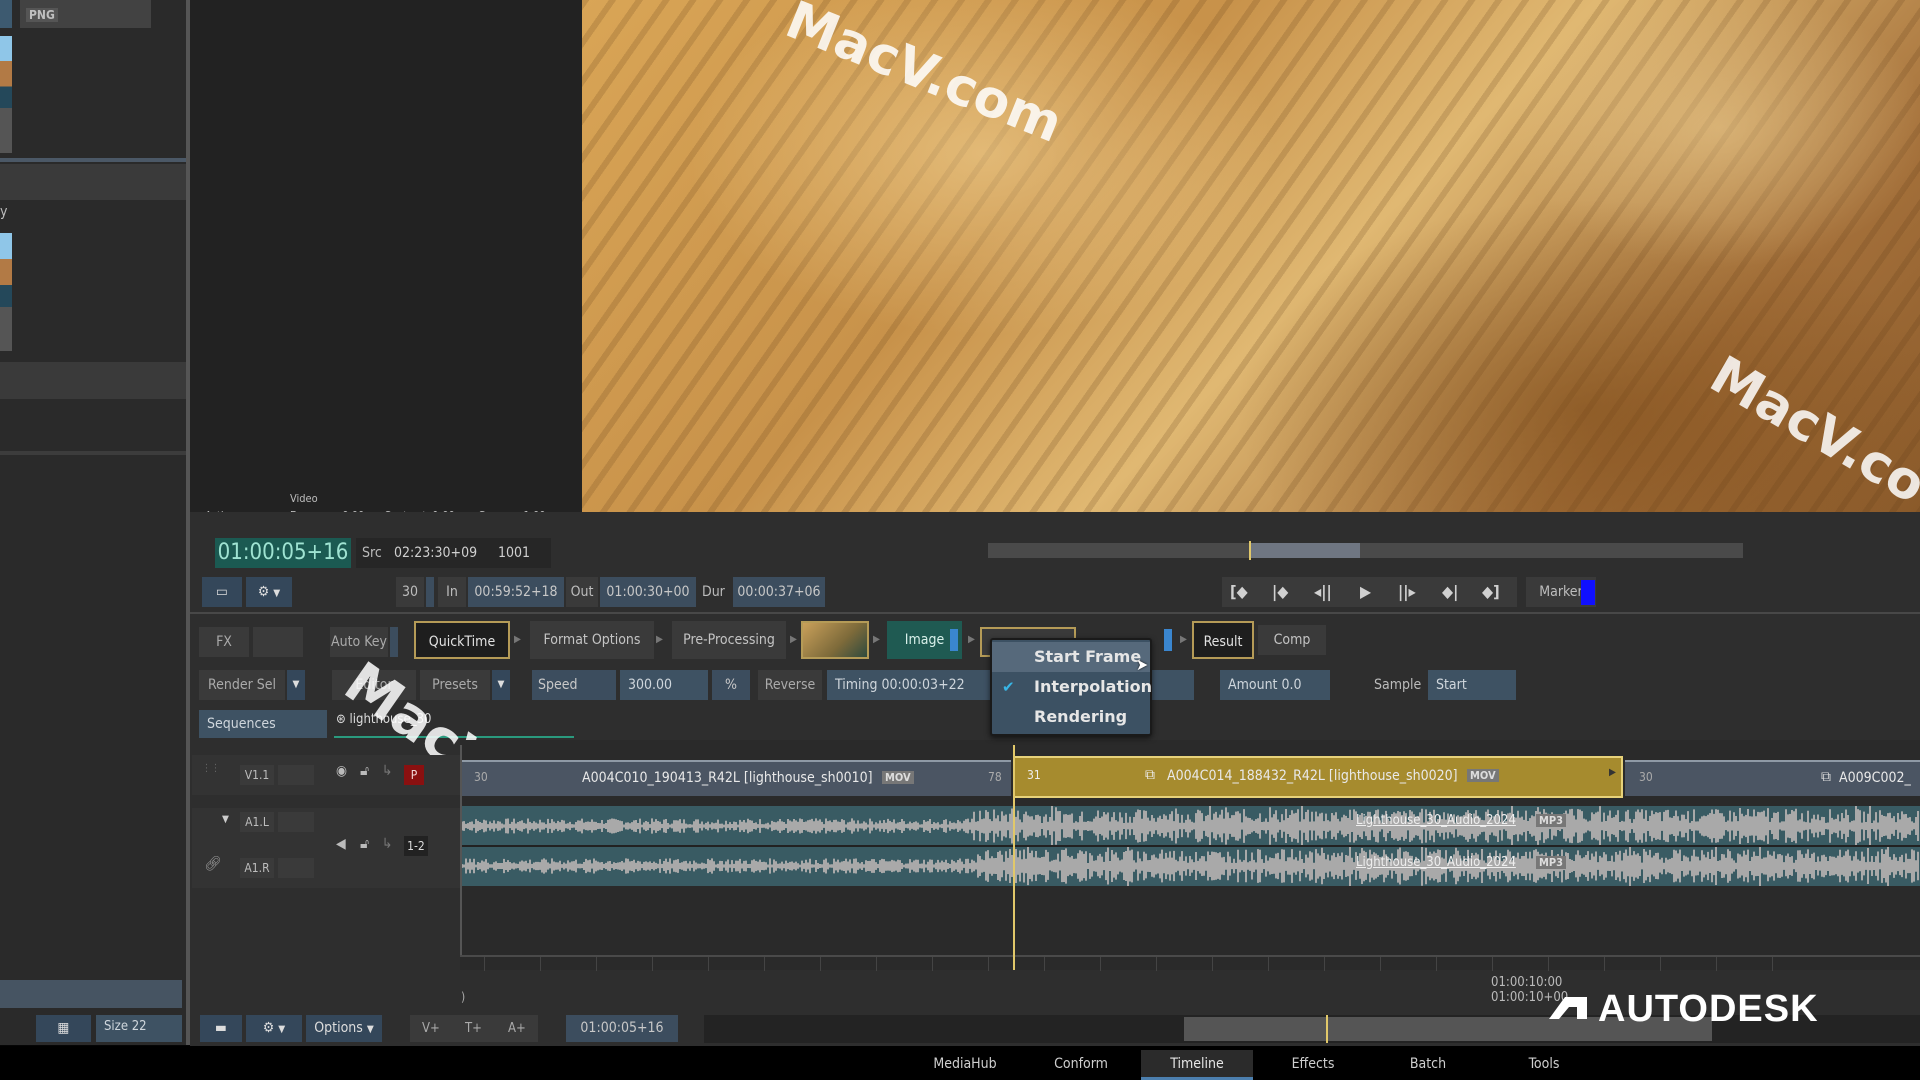 The width and height of the screenshot is (1920, 1080). Describe the element at coordinates (414, 775) in the screenshot. I see `primary-track-button: P` at that location.